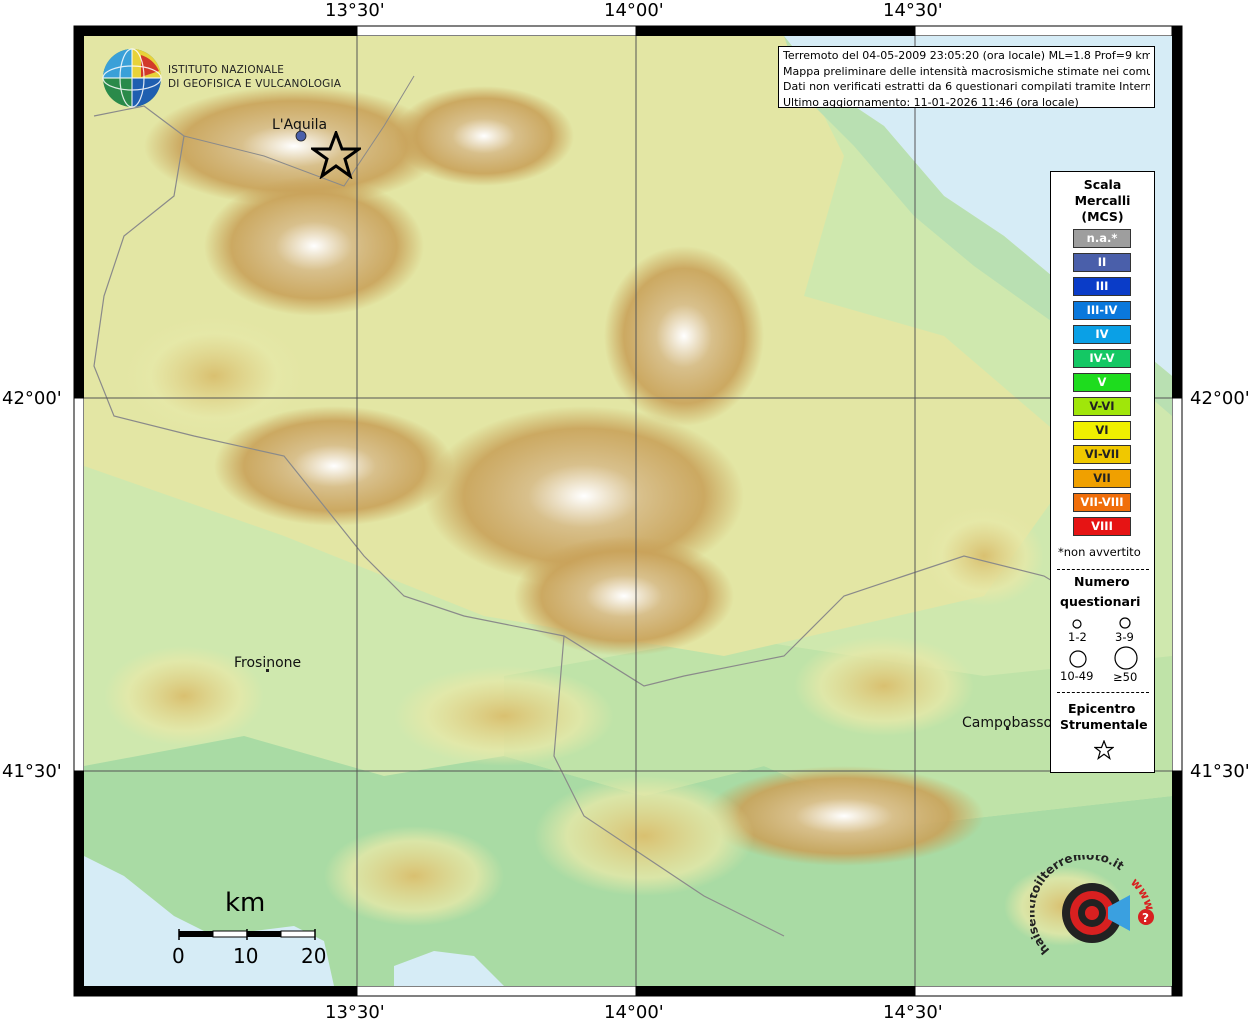 This screenshot has height=1024, width=1255. What do you see at coordinates (132, 78) in the screenshot?
I see `ingv-globe-icon` at bounding box center [132, 78].